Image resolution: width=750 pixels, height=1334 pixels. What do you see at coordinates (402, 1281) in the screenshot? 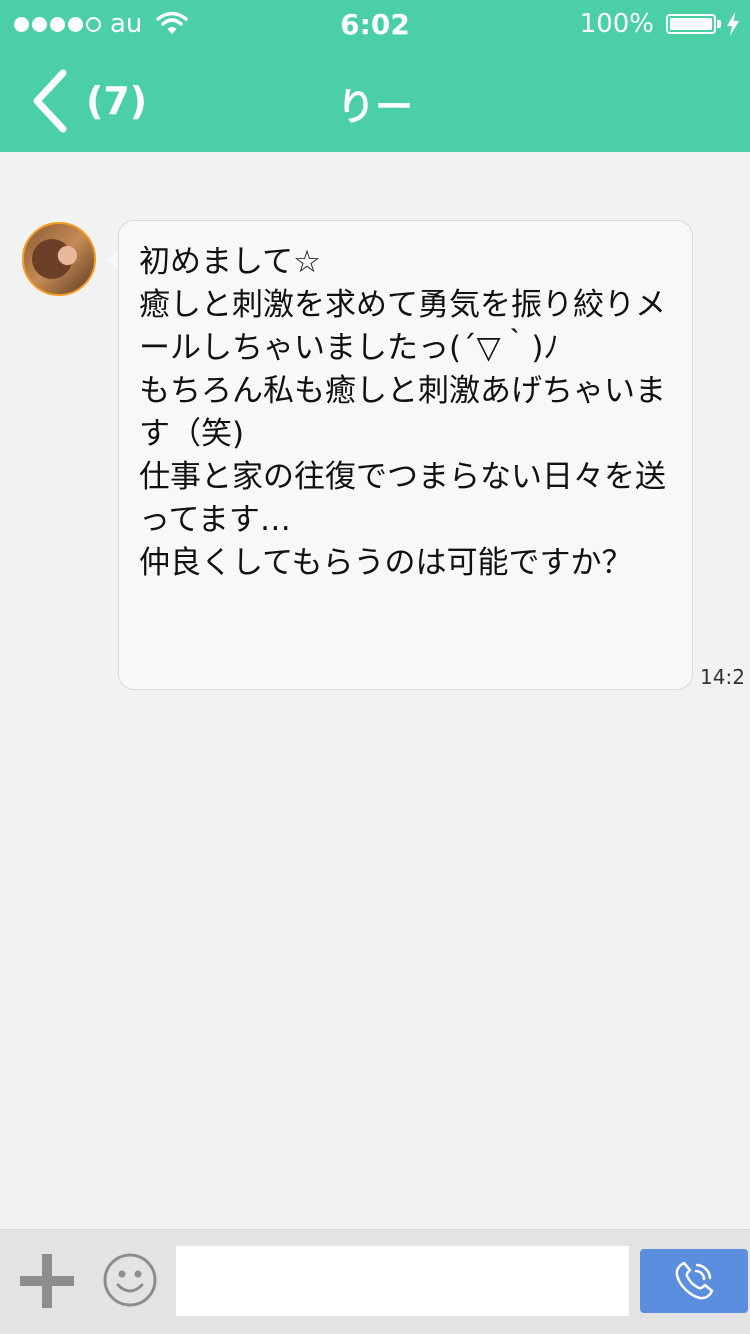
I see `message-input` at bounding box center [402, 1281].